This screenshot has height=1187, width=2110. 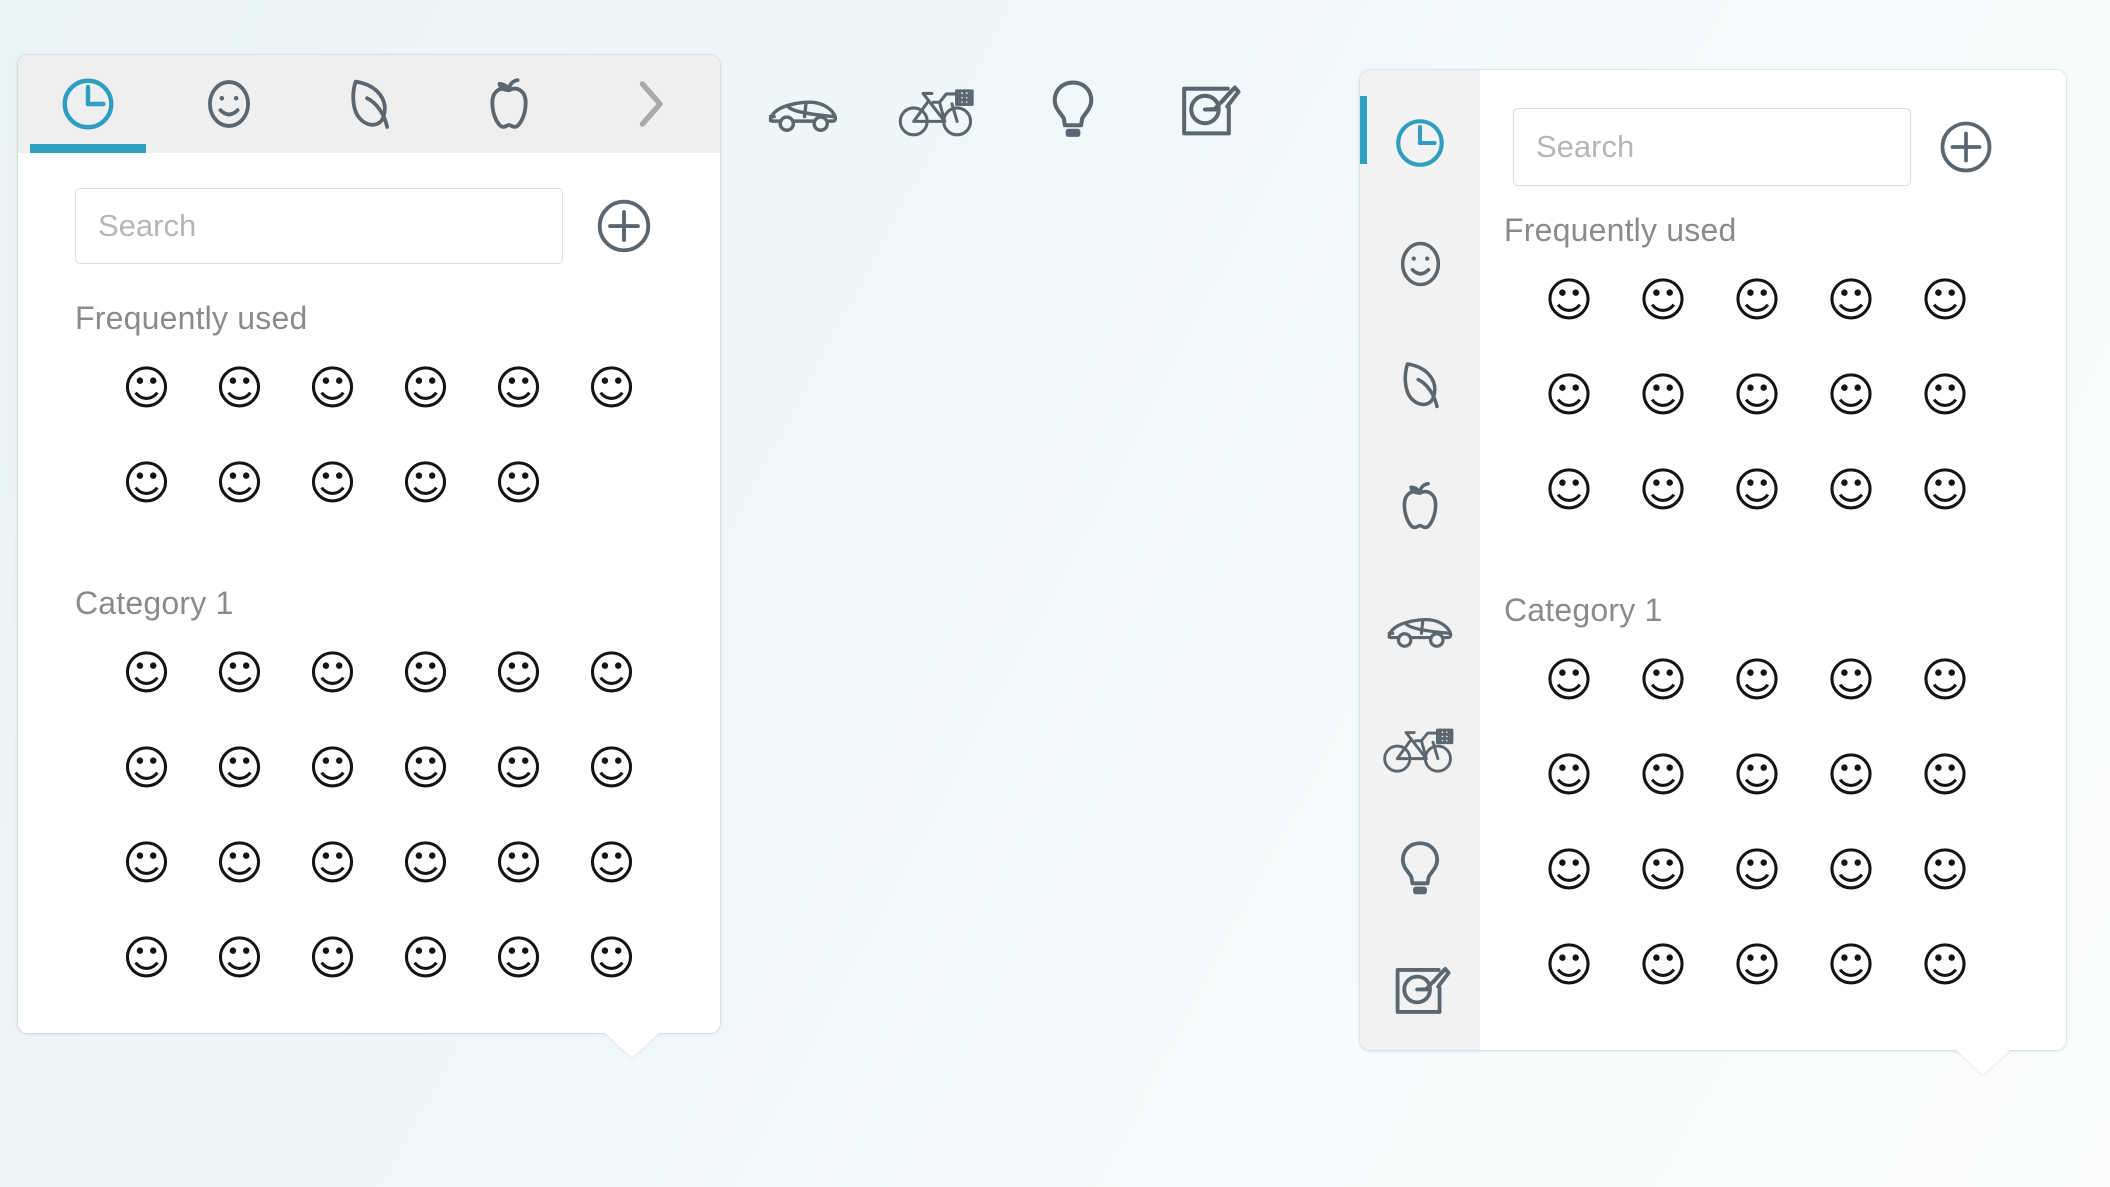 What do you see at coordinates (1583, 610) in the screenshot?
I see `section-title-category-1: Category 1` at bounding box center [1583, 610].